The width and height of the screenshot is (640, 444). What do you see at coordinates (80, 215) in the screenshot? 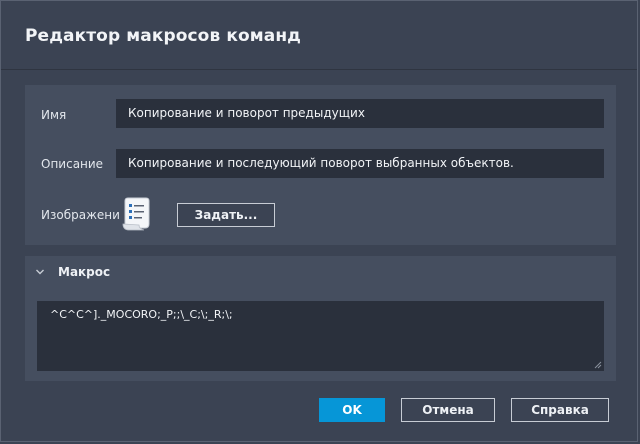
I see `image-label: Изображени` at bounding box center [80, 215].